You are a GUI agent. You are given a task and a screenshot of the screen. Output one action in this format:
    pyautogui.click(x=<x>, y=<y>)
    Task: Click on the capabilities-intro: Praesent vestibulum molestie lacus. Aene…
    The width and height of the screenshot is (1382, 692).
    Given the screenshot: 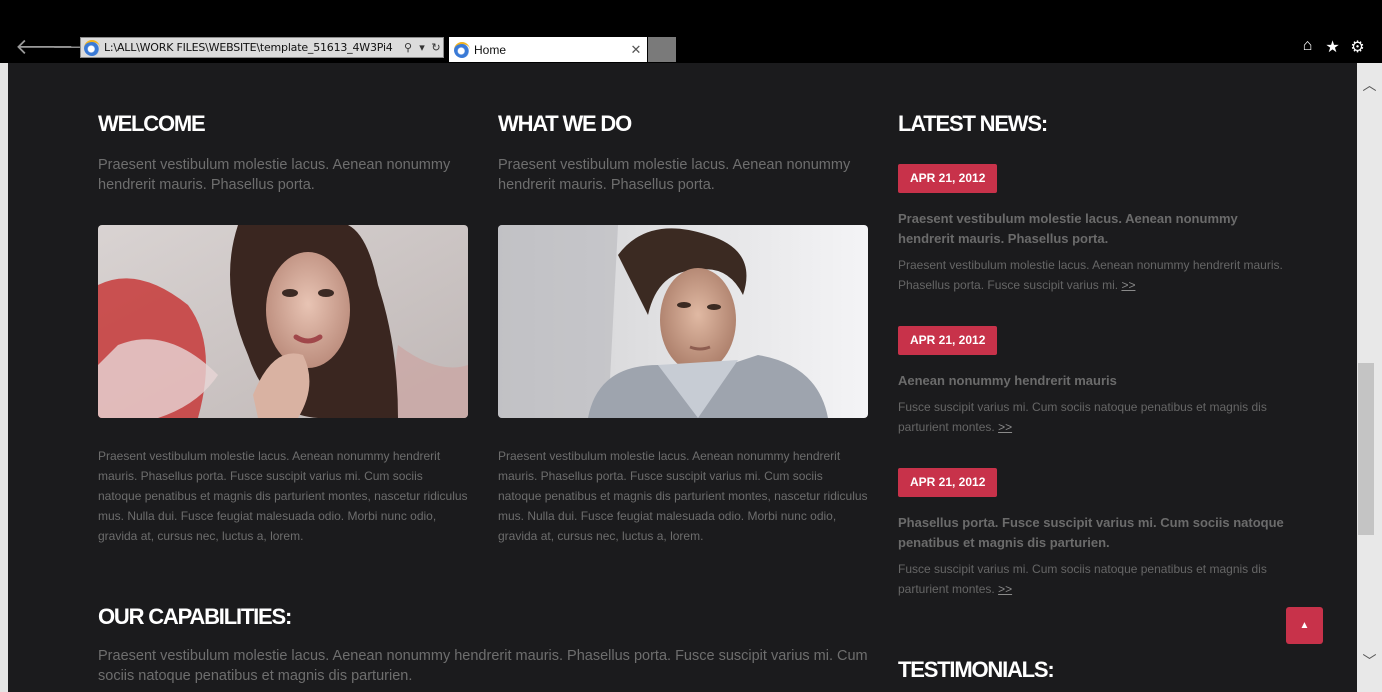 What is the action you would take?
    pyautogui.click(x=483, y=666)
    